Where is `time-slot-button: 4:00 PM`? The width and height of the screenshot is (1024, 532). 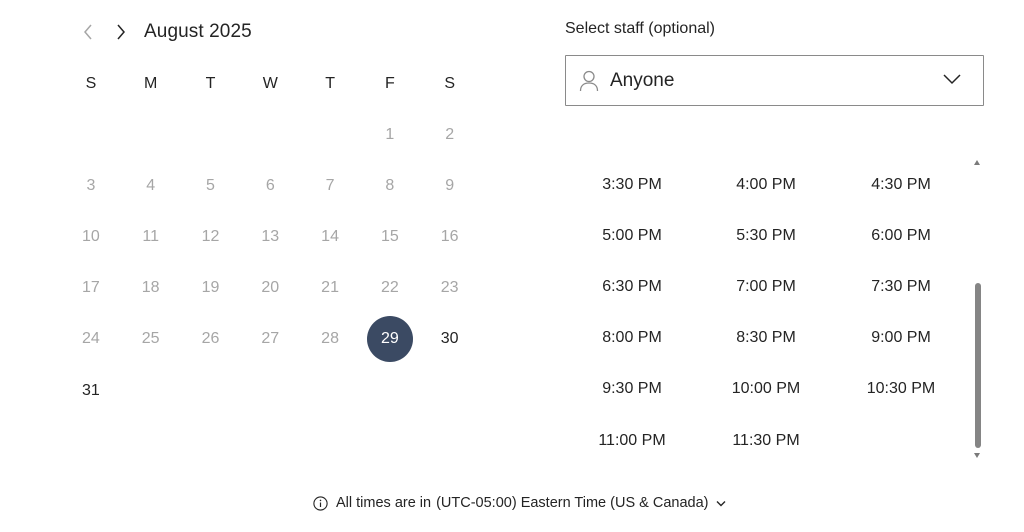 time-slot-button: 4:00 PM is located at coordinates (766, 184).